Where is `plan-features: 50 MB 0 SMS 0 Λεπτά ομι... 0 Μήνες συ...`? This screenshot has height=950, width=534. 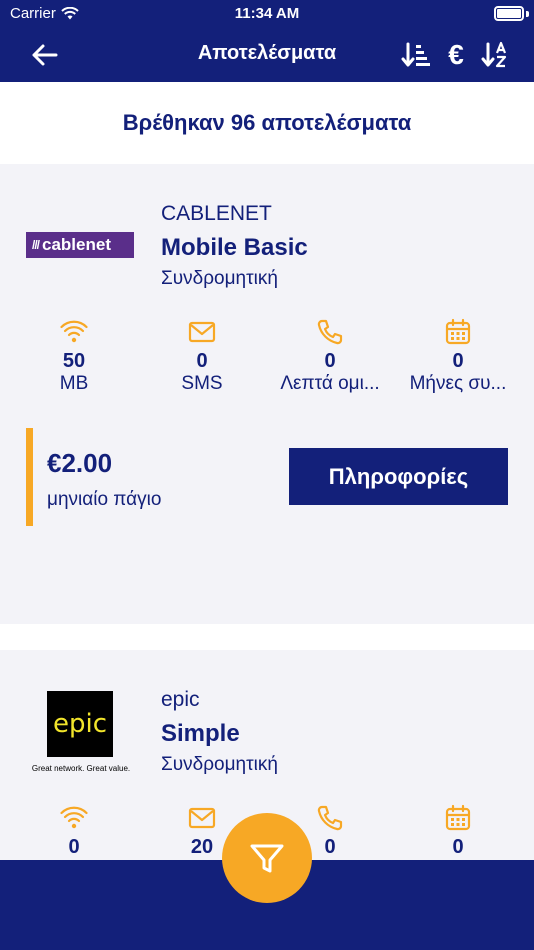 plan-features: 50 MB 0 SMS 0 Λεπτά ομι... 0 Μήνες συ... is located at coordinates (267, 356).